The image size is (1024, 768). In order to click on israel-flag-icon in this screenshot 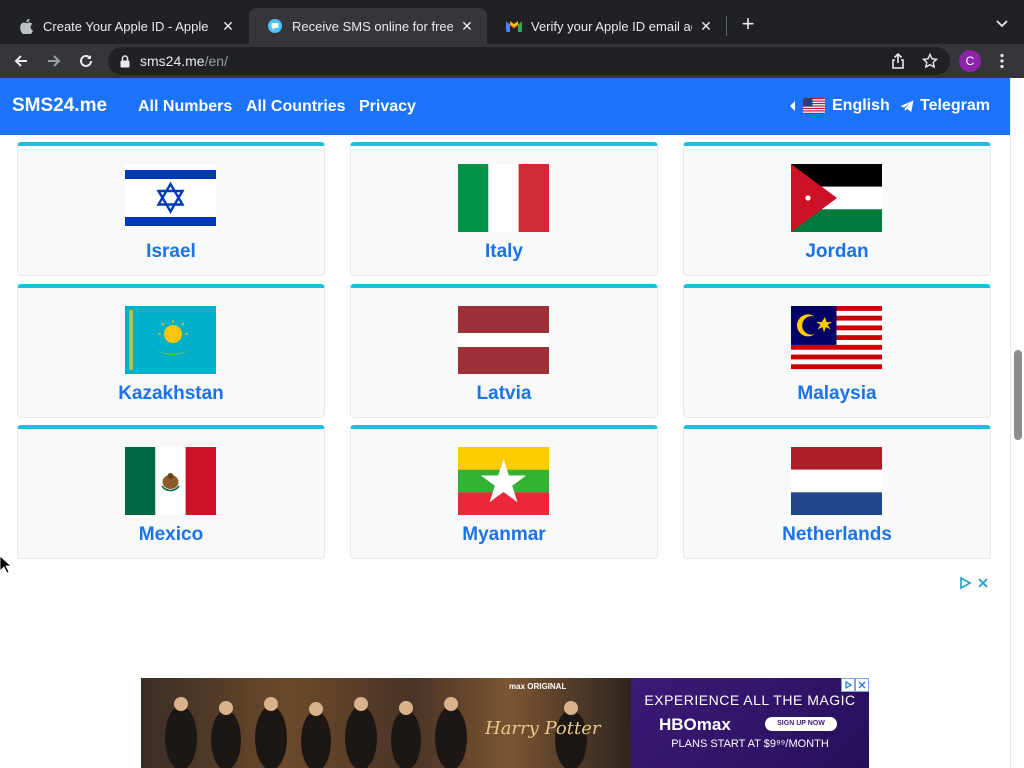, I will do `click(170, 198)`.